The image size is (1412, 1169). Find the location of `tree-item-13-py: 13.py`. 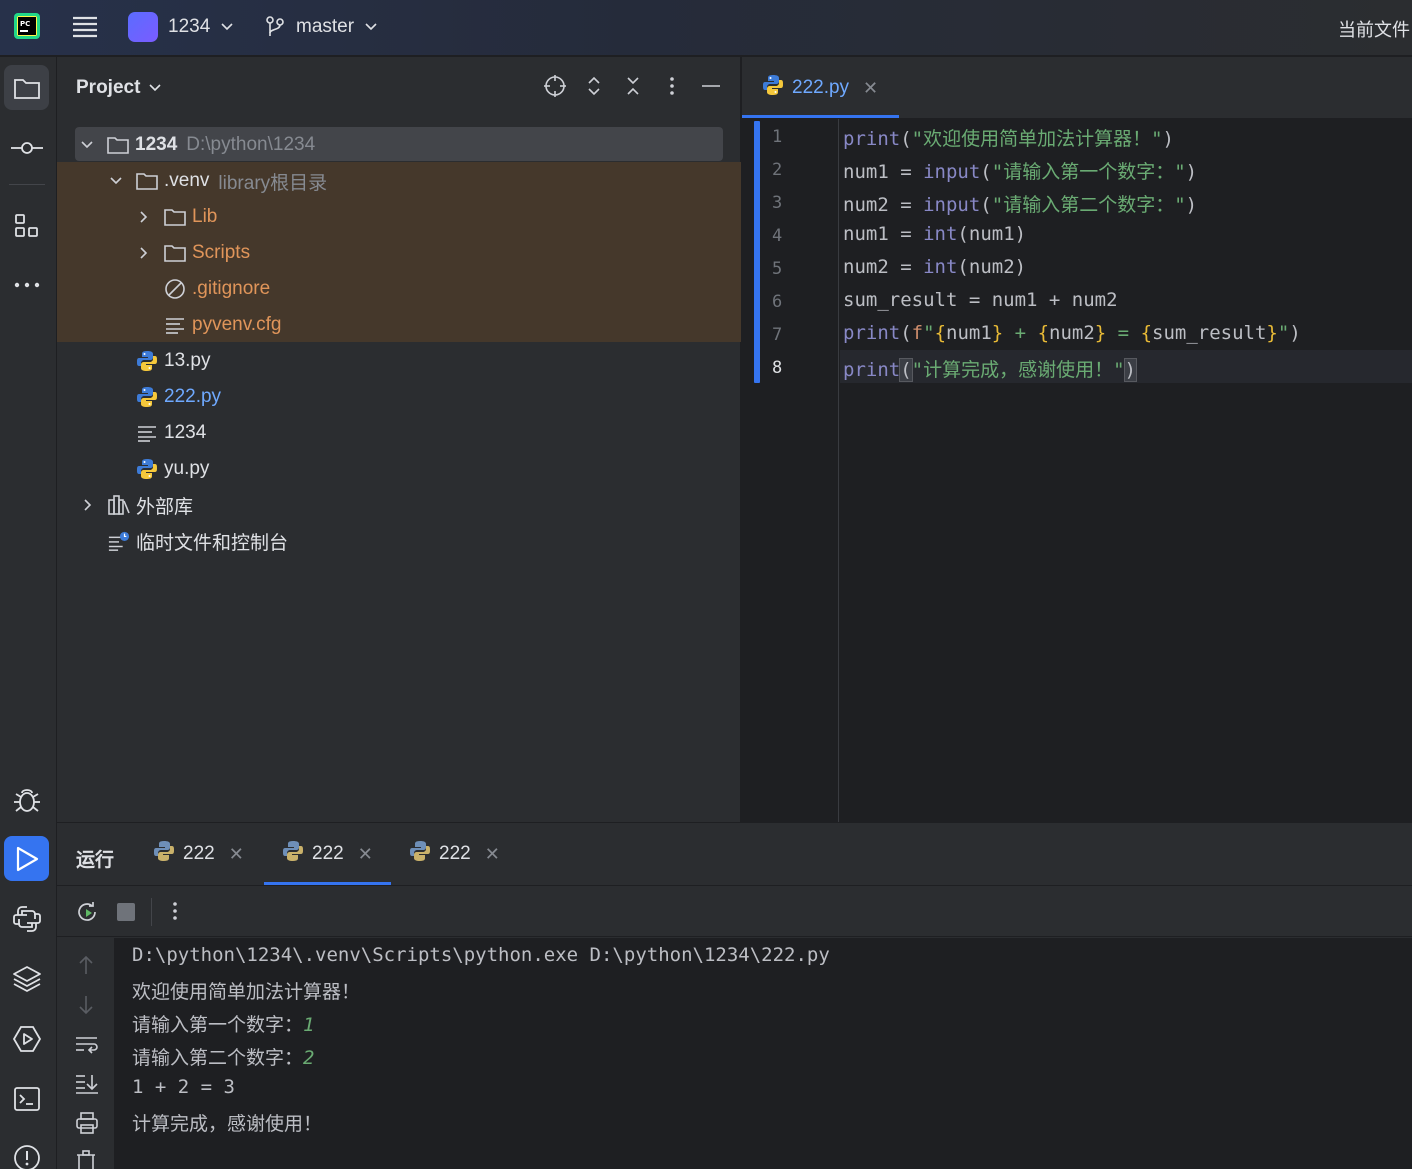

tree-item-13-py: 13.py is located at coordinates (399, 361).